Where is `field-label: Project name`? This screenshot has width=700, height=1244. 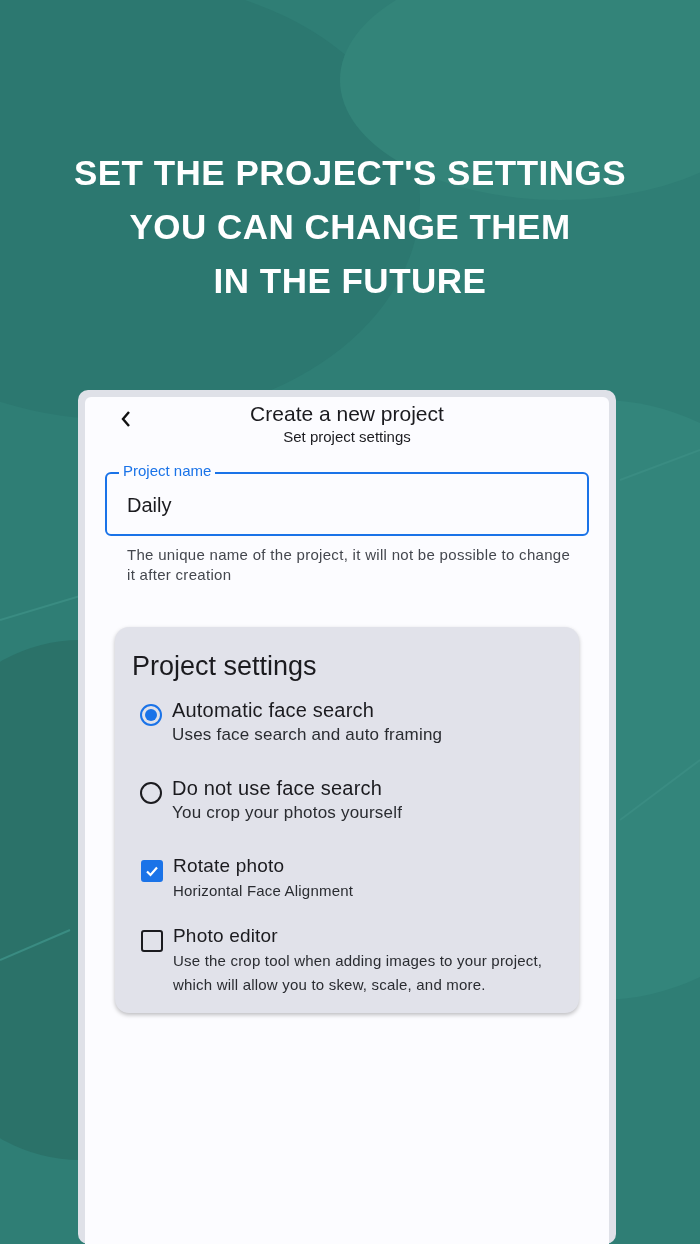 field-label: Project name is located at coordinates (167, 471).